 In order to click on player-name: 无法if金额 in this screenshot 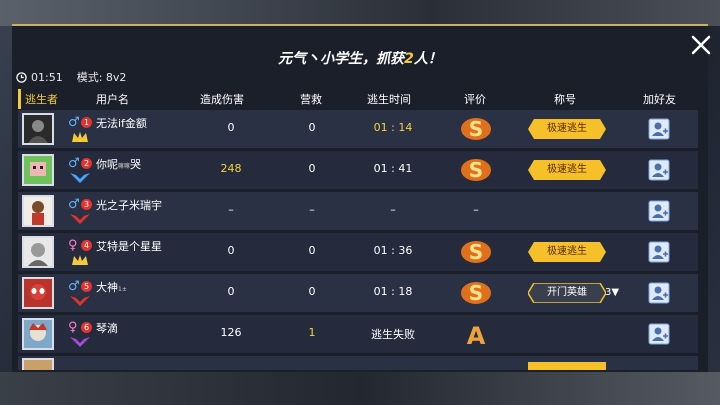, I will do `click(121, 123)`.